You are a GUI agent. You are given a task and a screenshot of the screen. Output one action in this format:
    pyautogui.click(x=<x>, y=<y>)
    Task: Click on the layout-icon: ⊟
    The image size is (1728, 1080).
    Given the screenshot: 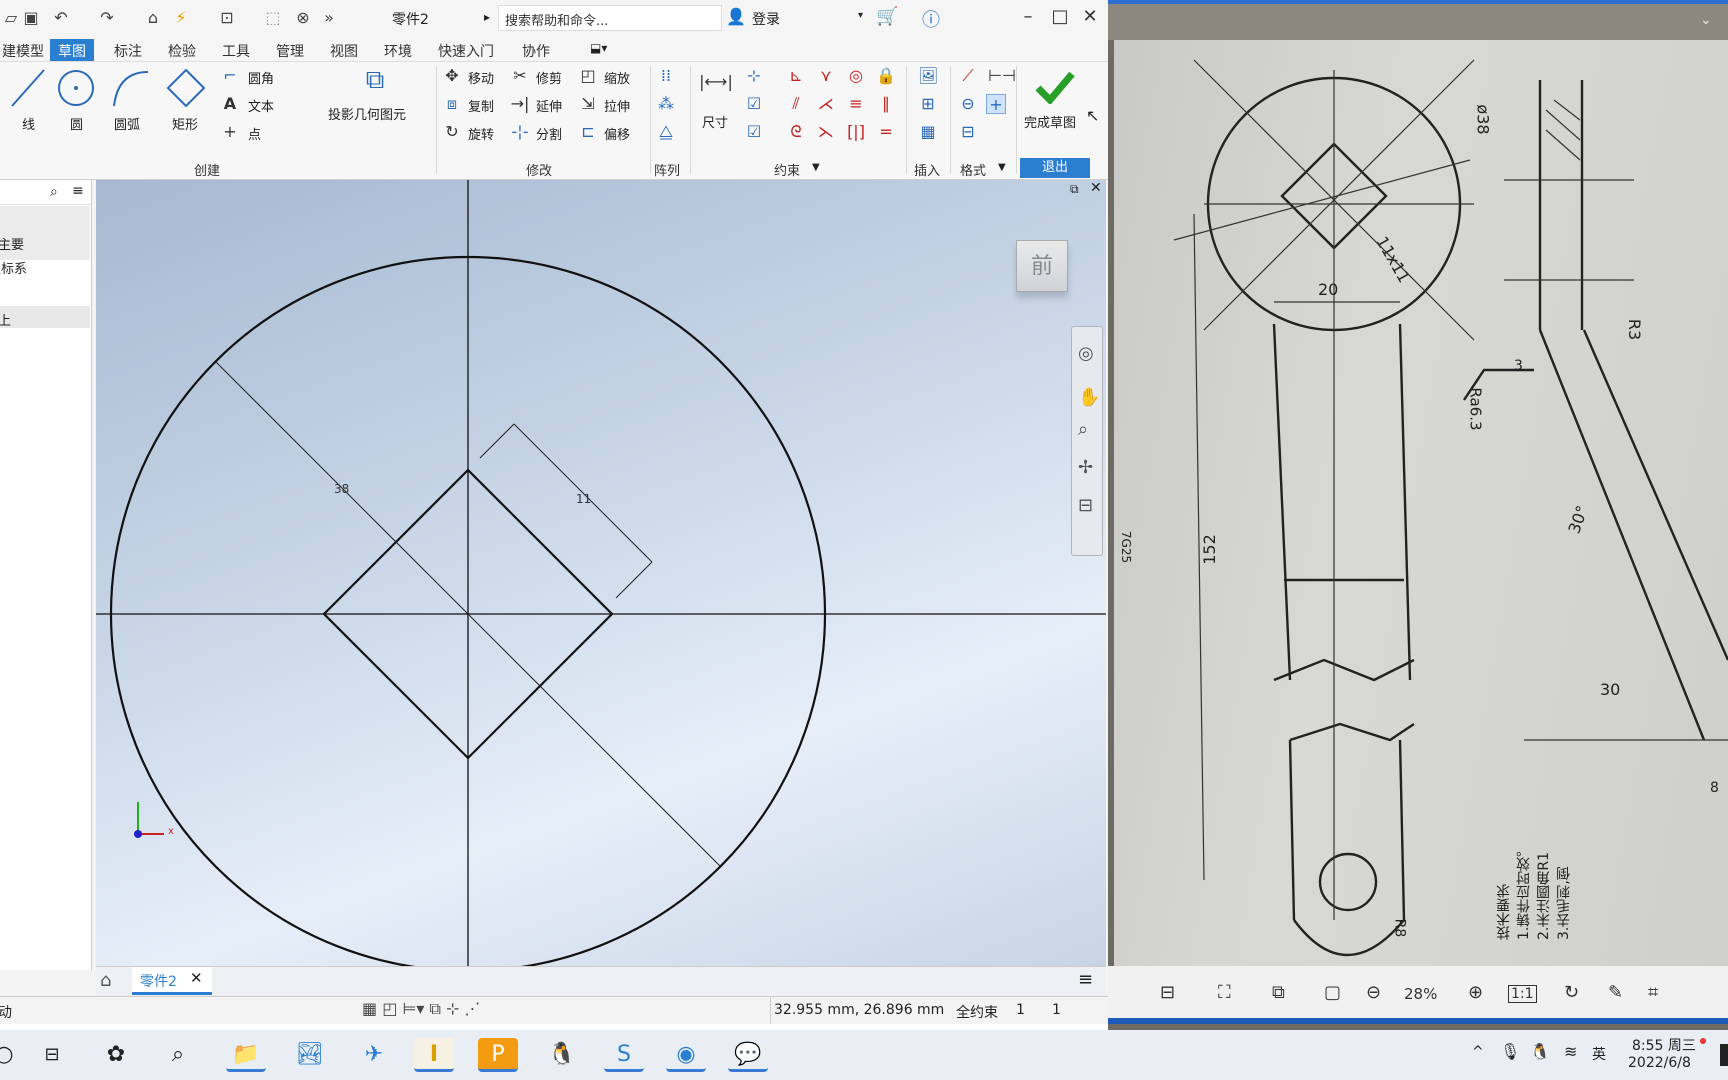 What is the action you would take?
    pyautogui.click(x=1167, y=992)
    